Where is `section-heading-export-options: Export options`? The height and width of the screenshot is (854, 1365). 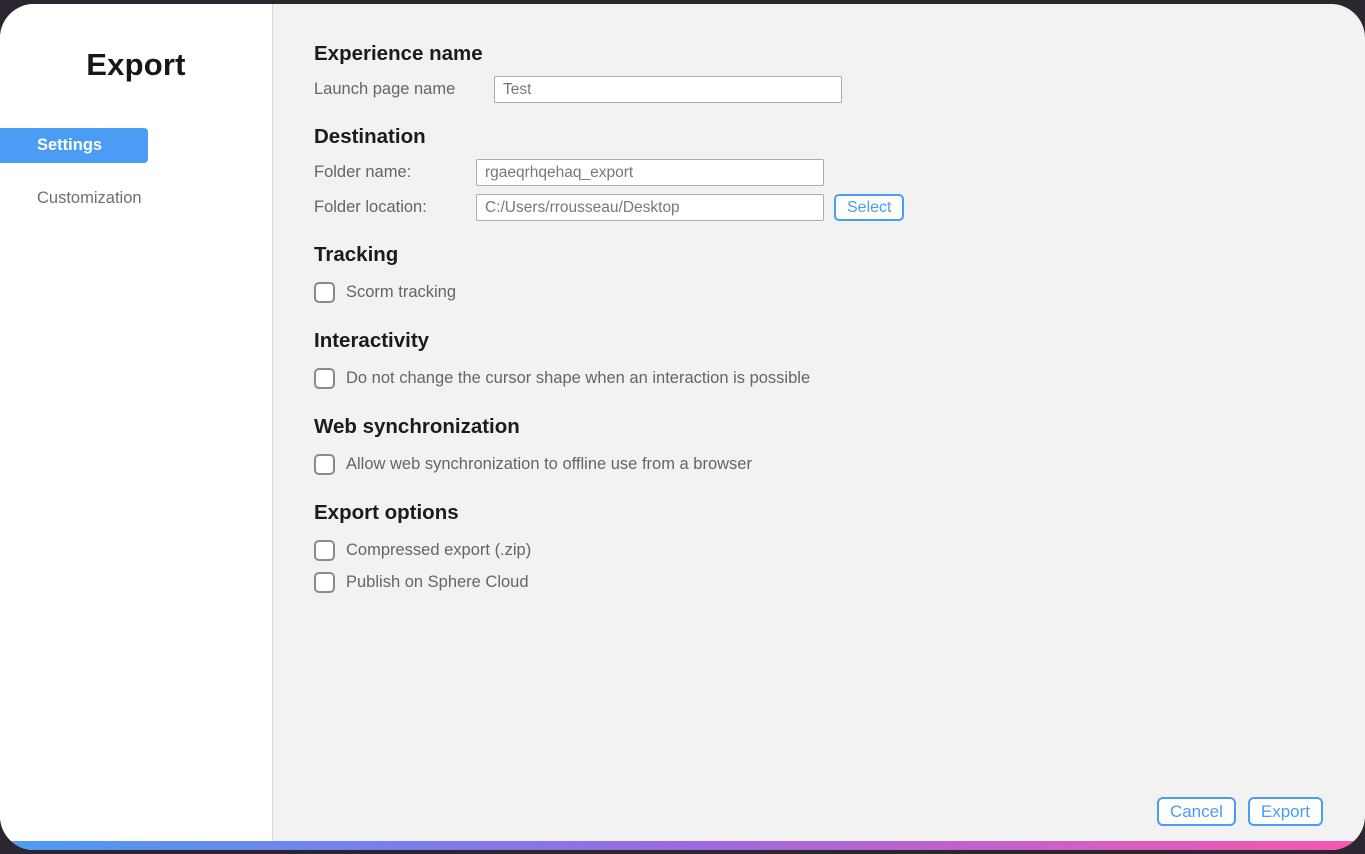 section-heading-export-options: Export options is located at coordinates (386, 512).